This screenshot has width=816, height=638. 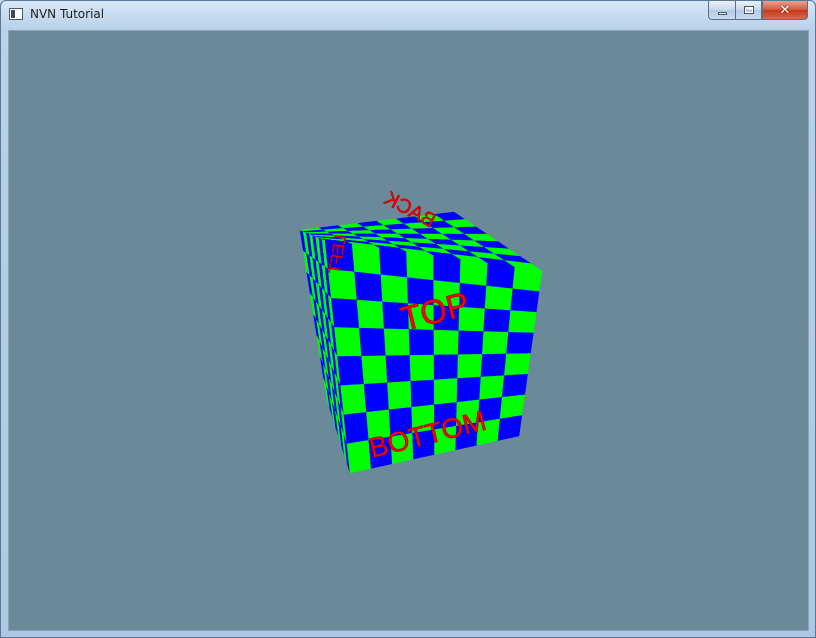 What do you see at coordinates (16, 14) in the screenshot?
I see `app-window-icon` at bounding box center [16, 14].